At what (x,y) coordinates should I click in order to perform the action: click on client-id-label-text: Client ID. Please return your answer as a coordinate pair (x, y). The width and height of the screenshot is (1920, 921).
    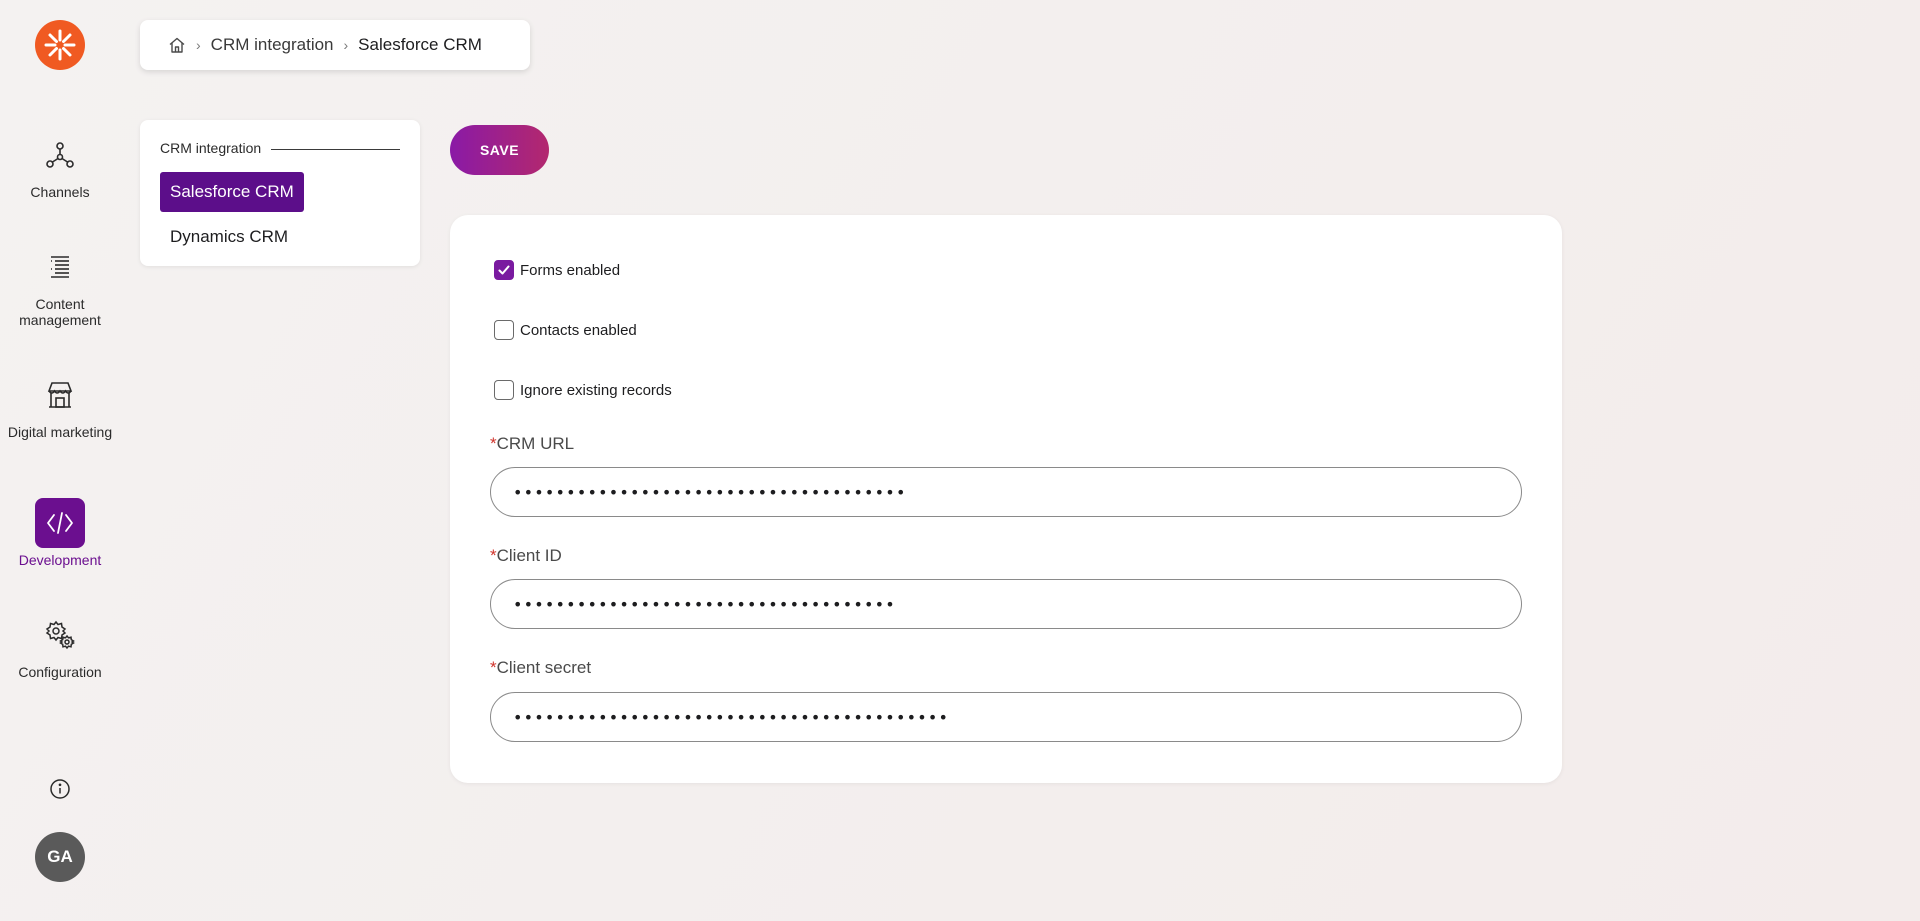
    Looking at the image, I should click on (529, 555).